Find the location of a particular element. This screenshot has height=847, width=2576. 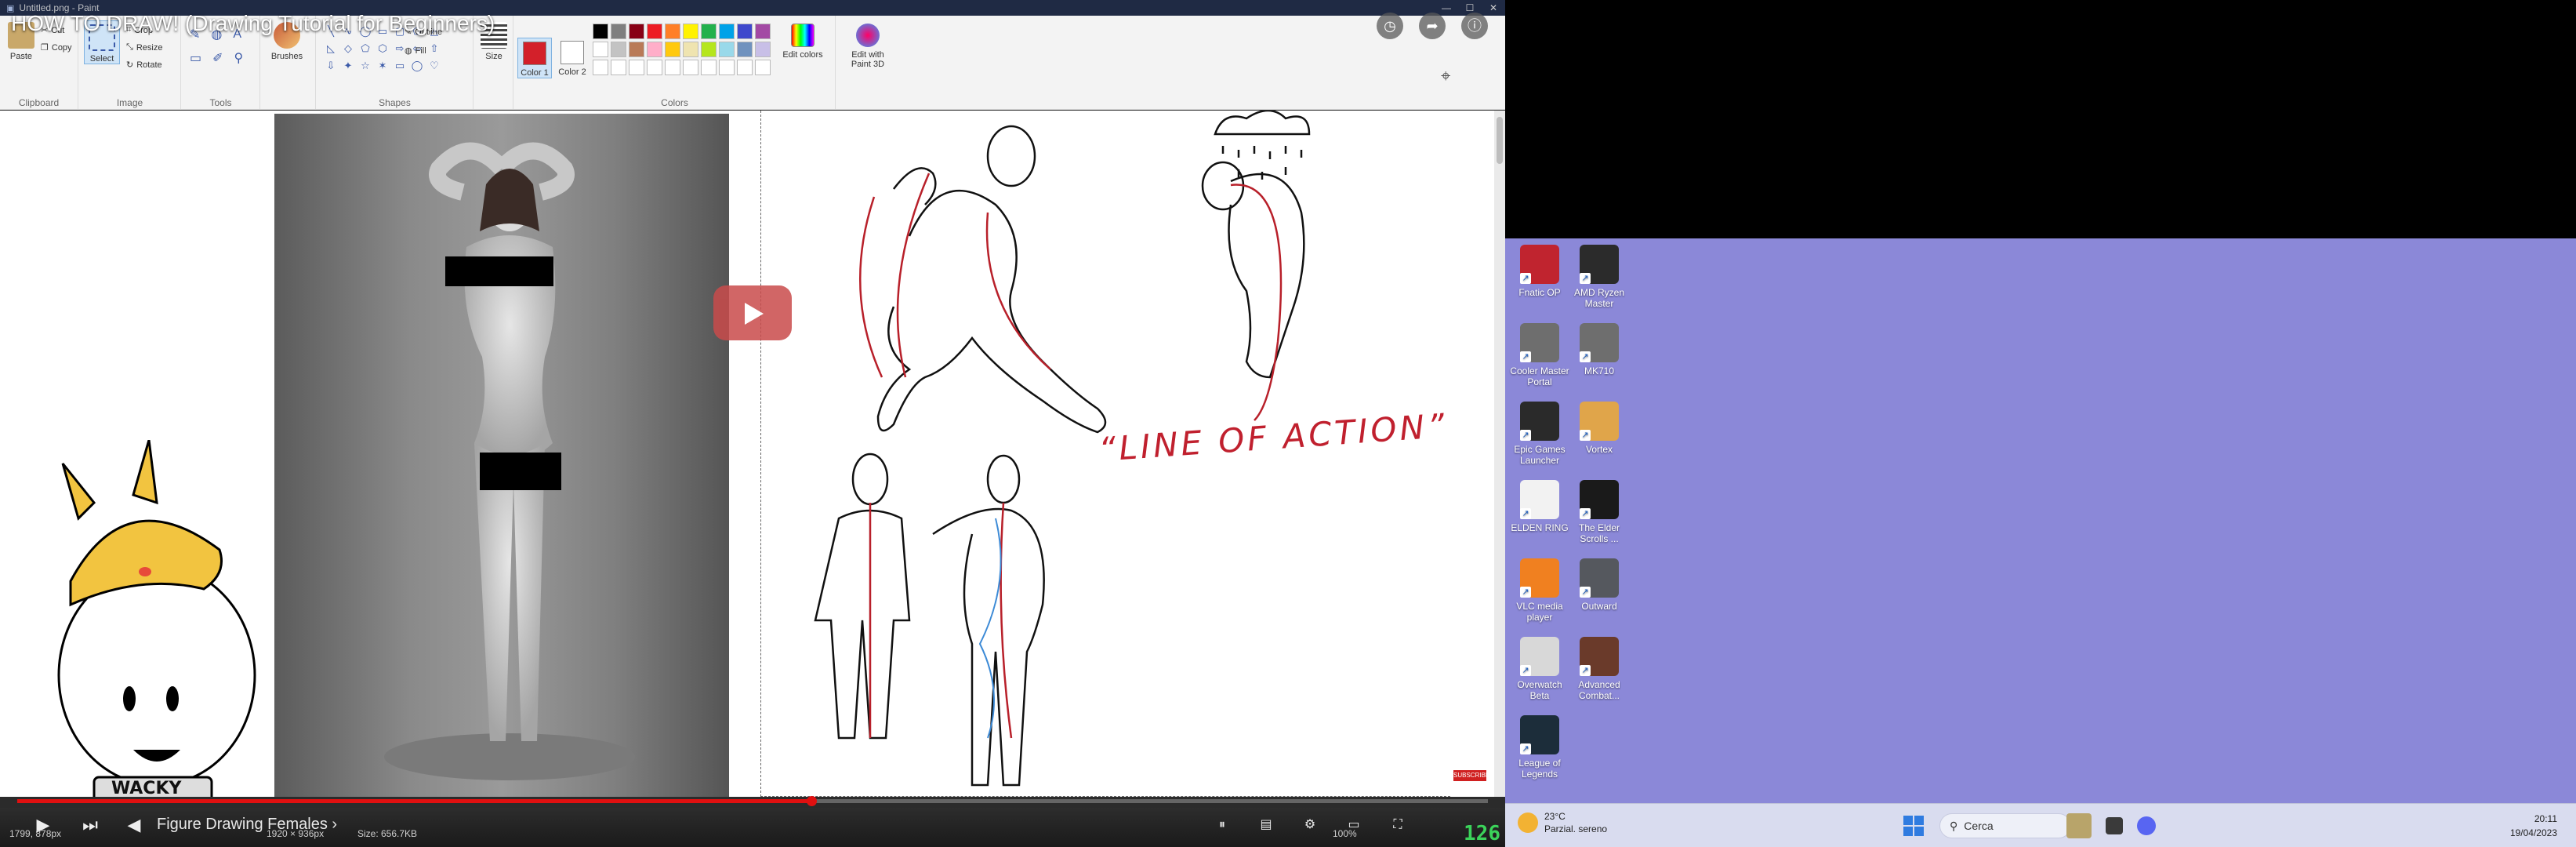

star6-shape-icon: ✶ is located at coordinates (383, 66).